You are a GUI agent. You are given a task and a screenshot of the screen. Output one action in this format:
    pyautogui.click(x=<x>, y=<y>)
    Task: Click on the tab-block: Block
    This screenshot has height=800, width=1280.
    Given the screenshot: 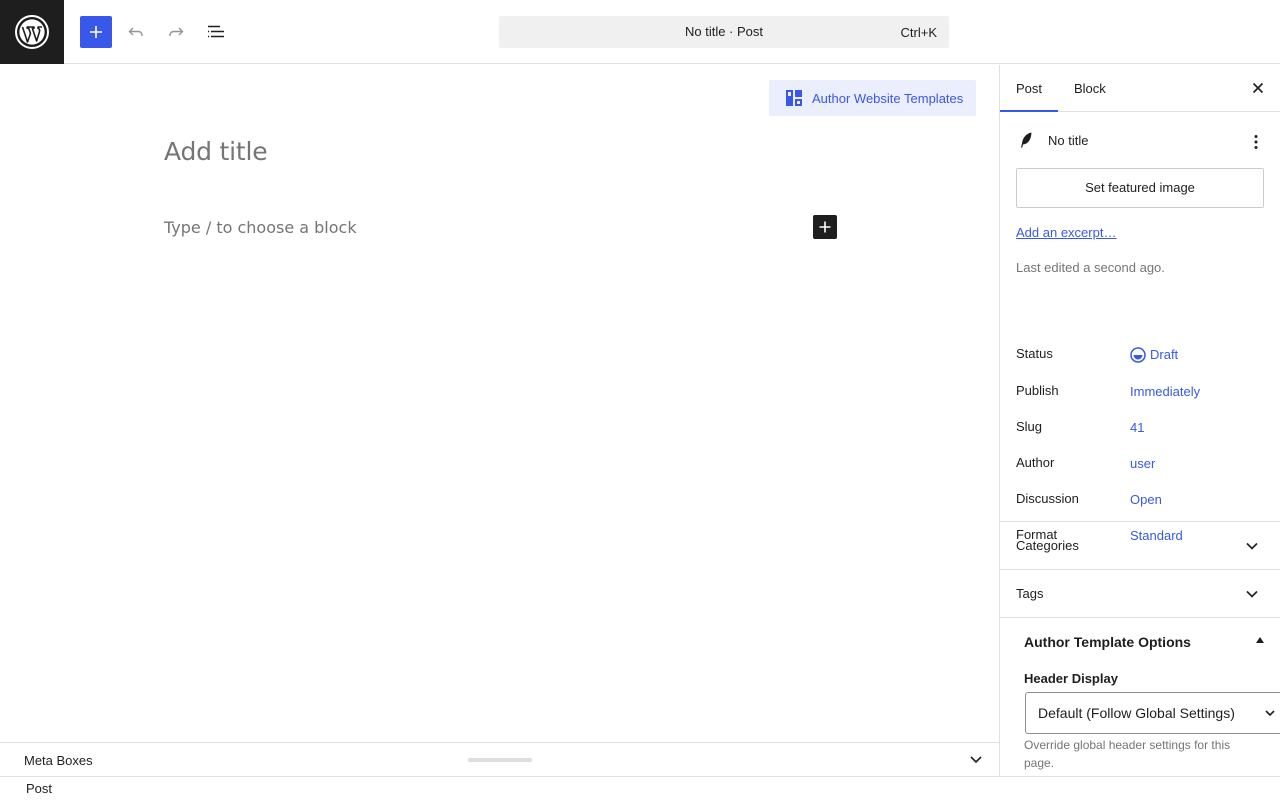 What is the action you would take?
    pyautogui.click(x=1090, y=88)
    